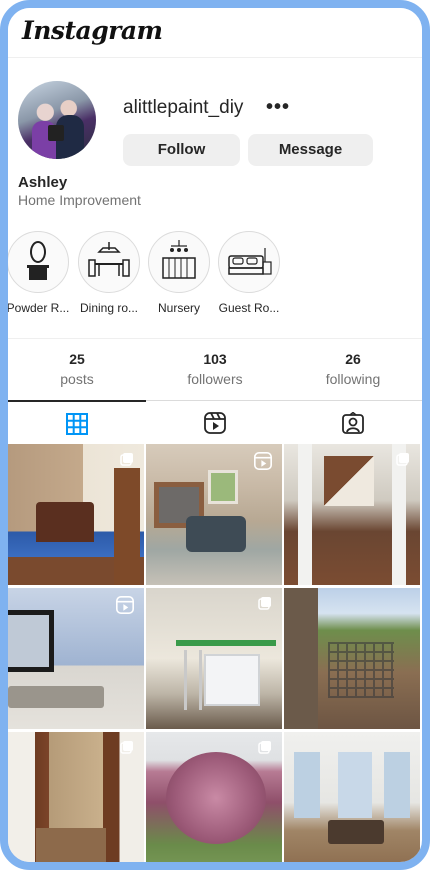  I want to click on post-thumbnail-dining-room, so click(352, 797).